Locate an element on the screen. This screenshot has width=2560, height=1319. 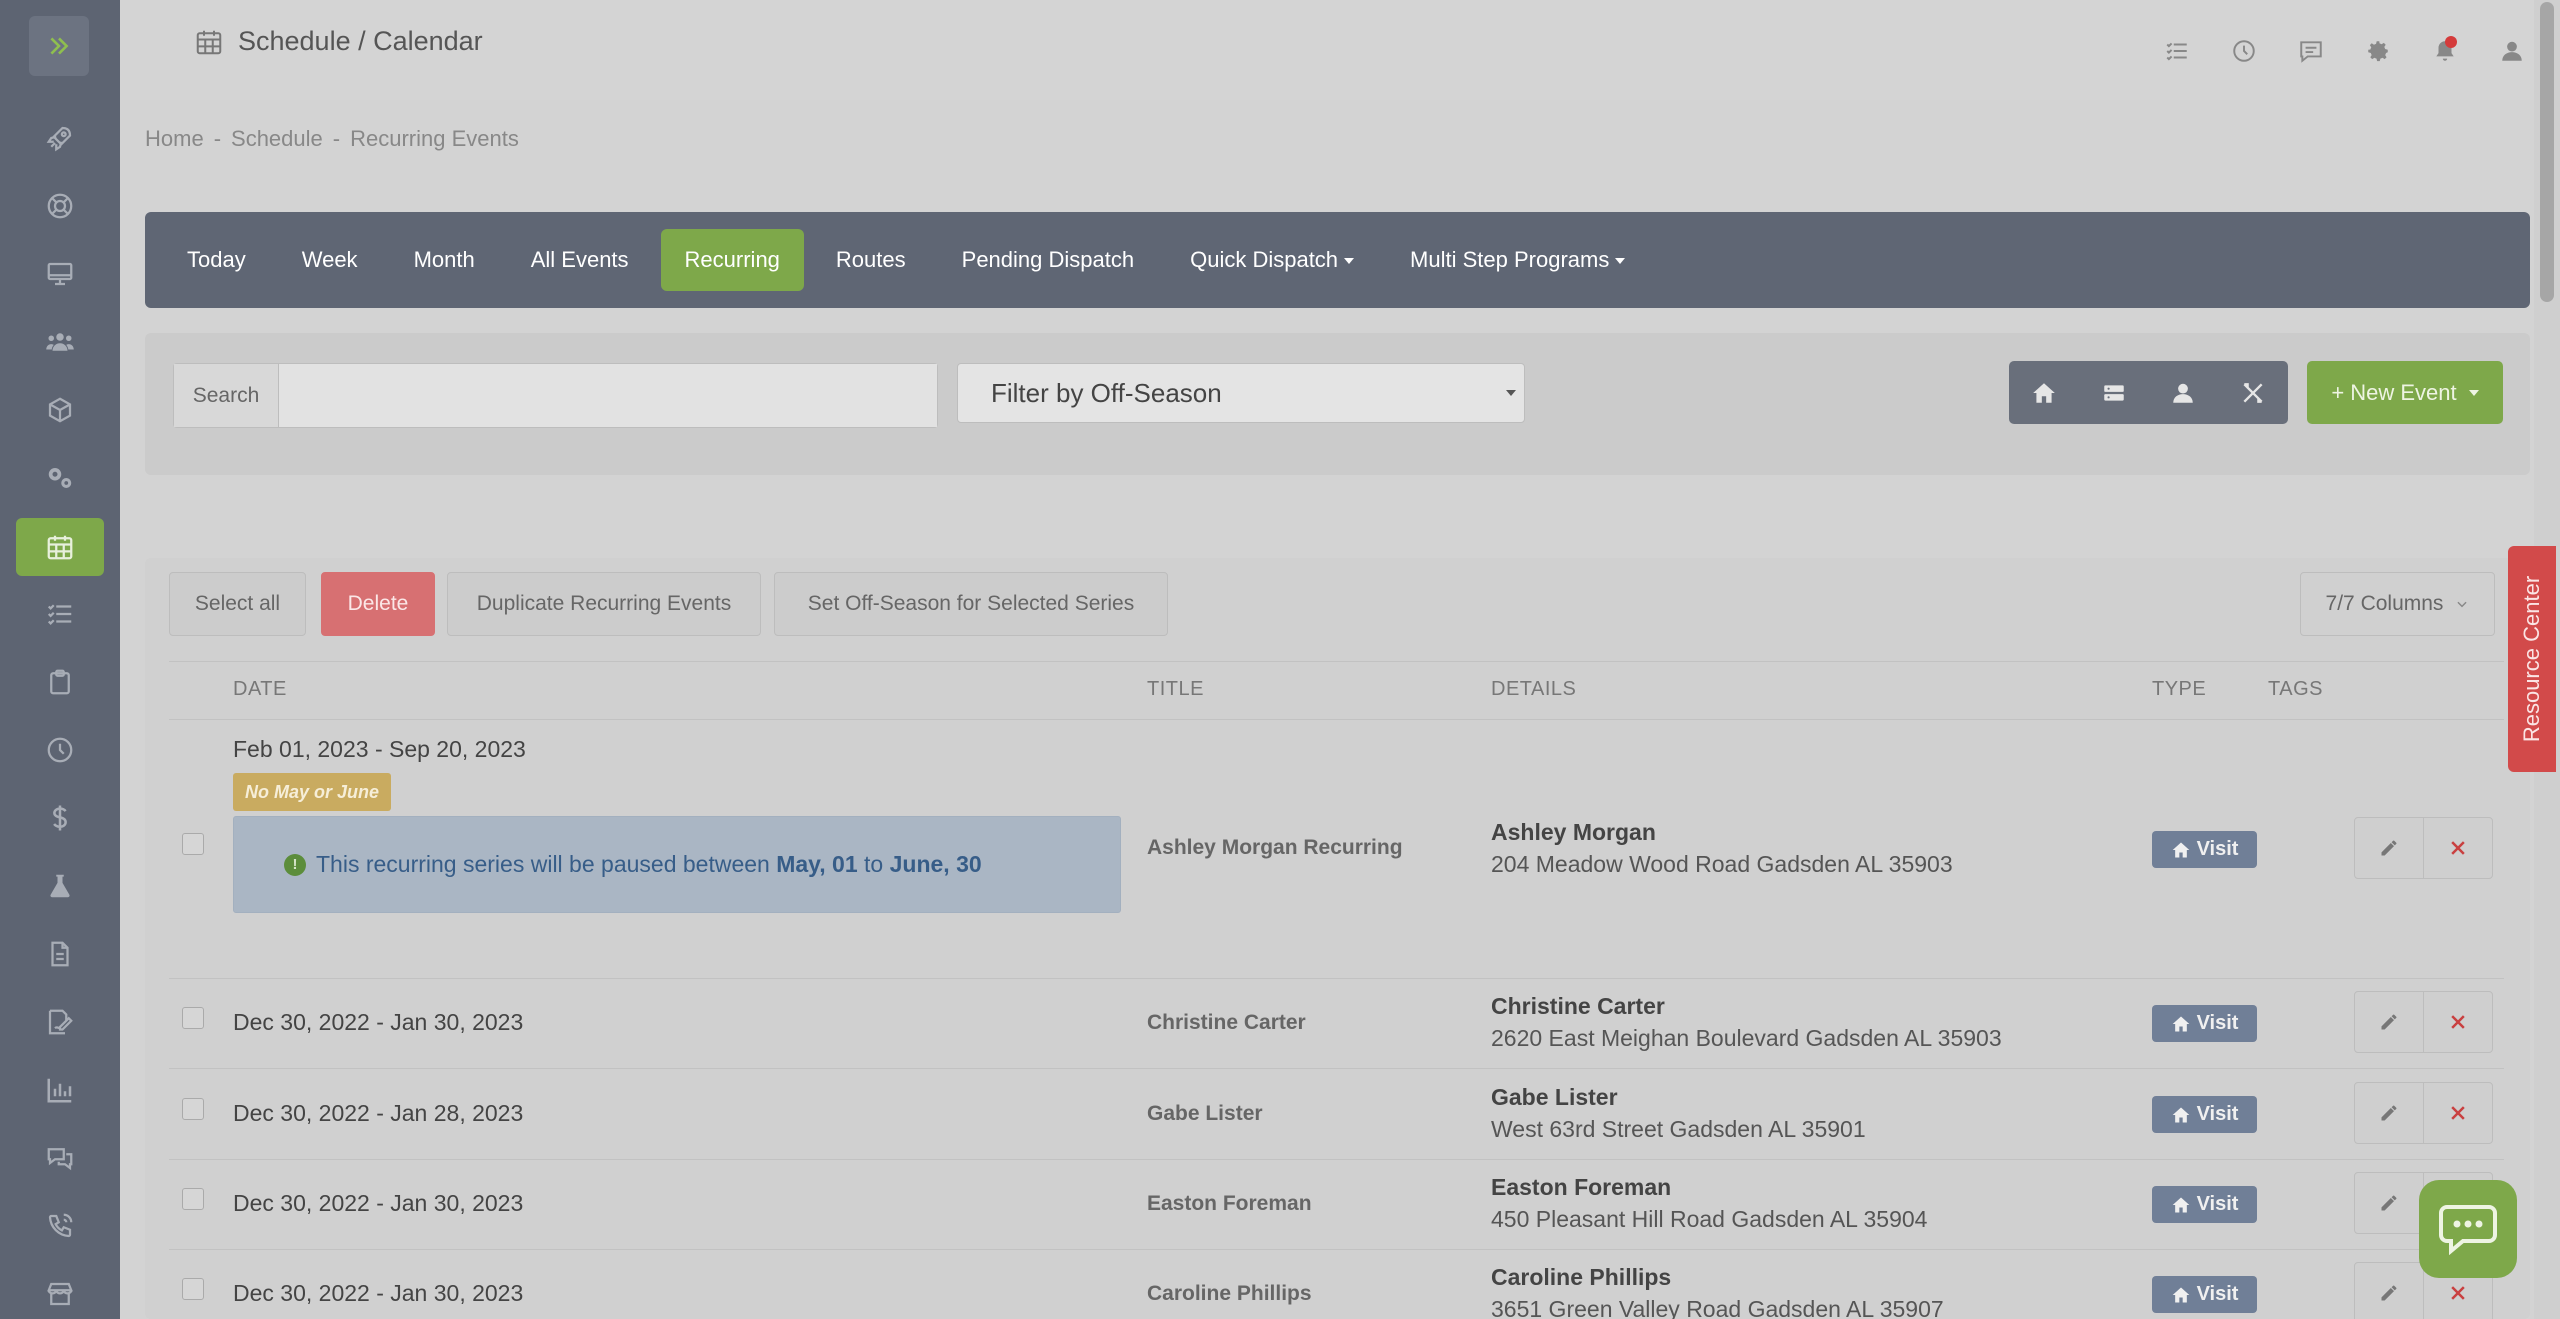
sidebar-item-calls is located at coordinates (60, 1226).